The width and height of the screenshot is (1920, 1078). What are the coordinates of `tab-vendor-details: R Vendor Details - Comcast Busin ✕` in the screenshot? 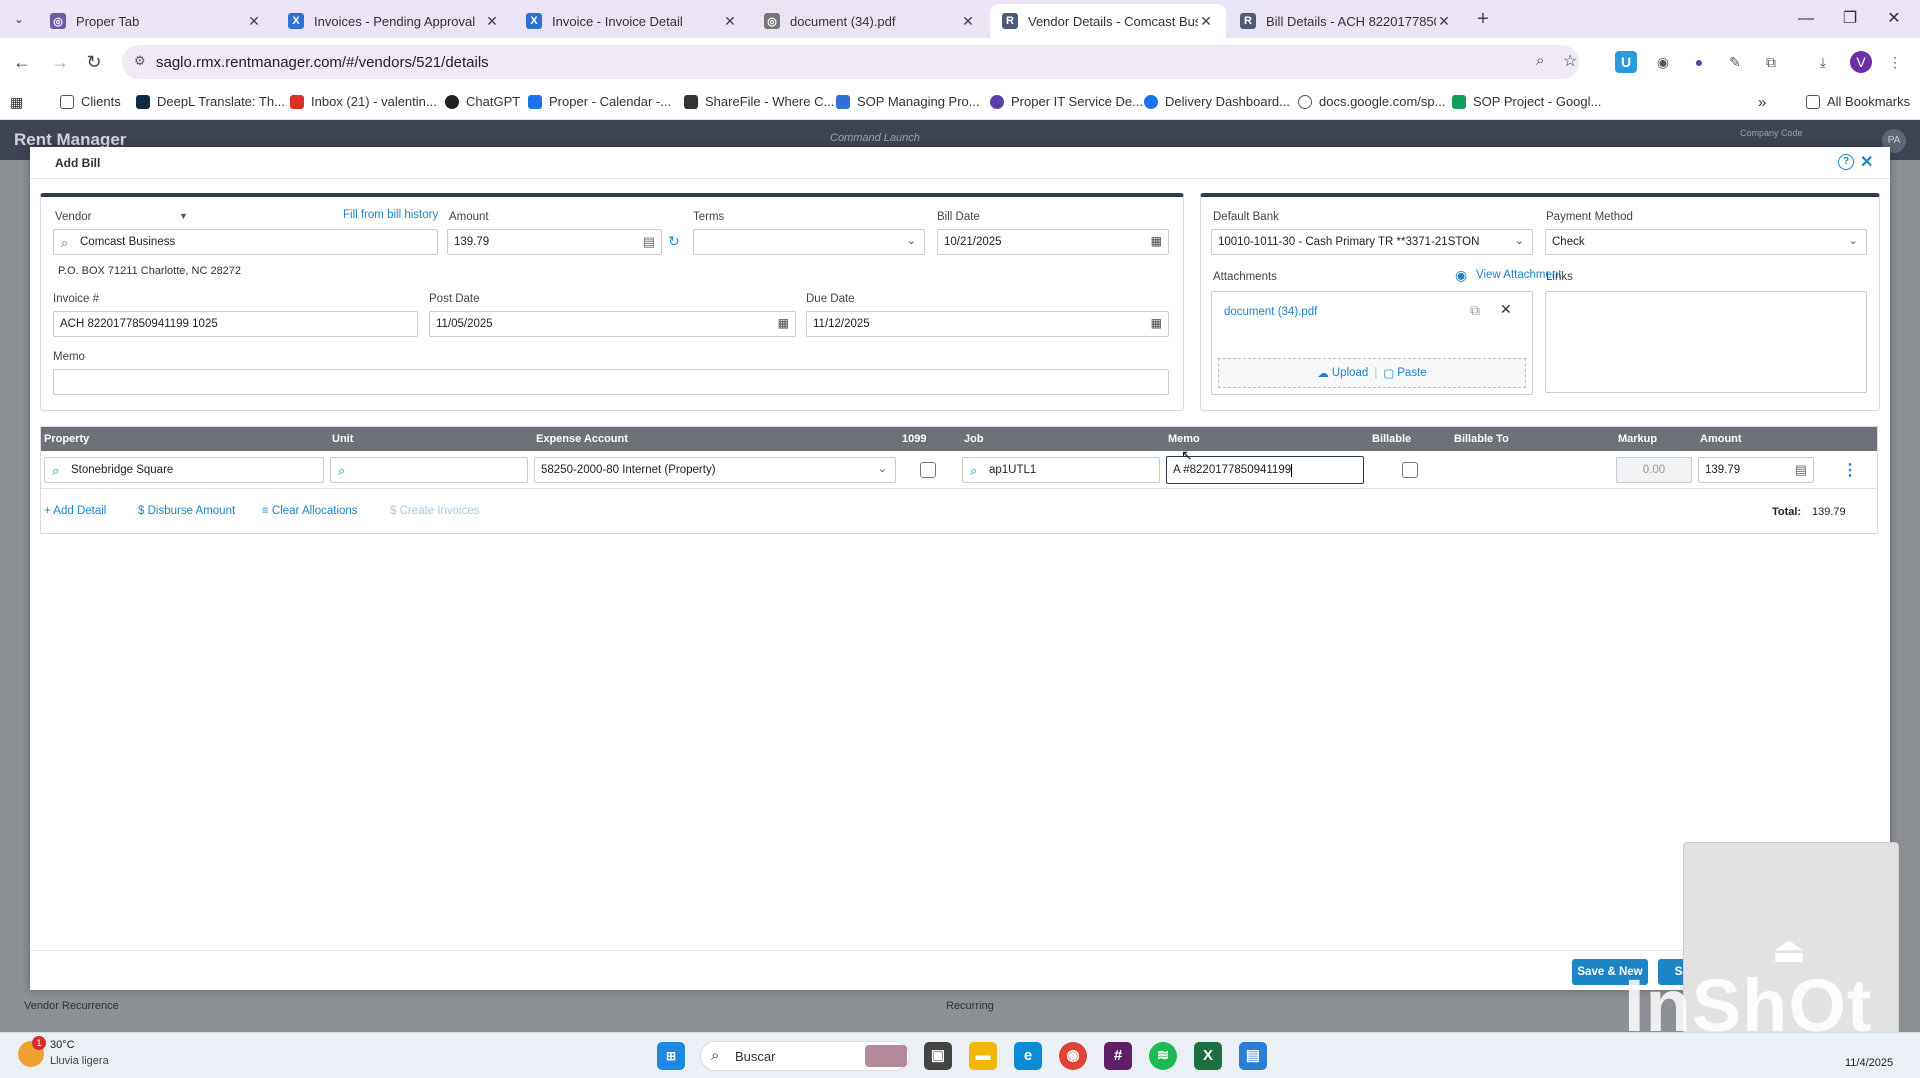 It's located at (1108, 21).